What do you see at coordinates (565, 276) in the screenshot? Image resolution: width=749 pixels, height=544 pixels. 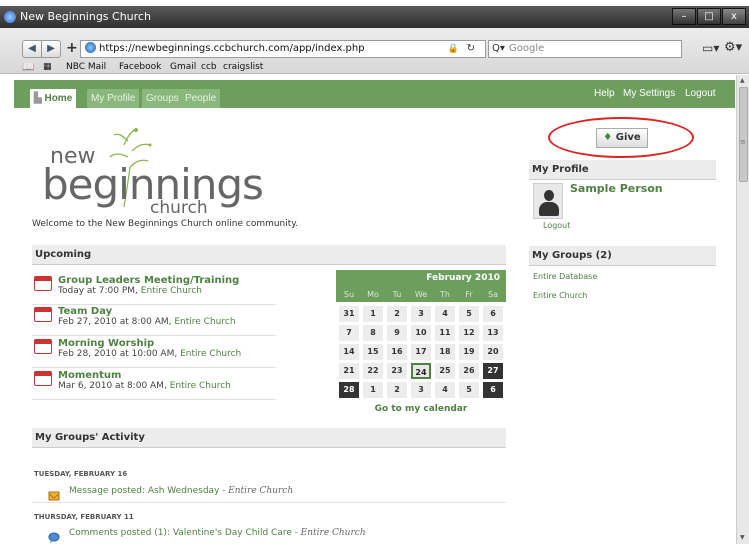 I see `group-link: Entire Database` at bounding box center [565, 276].